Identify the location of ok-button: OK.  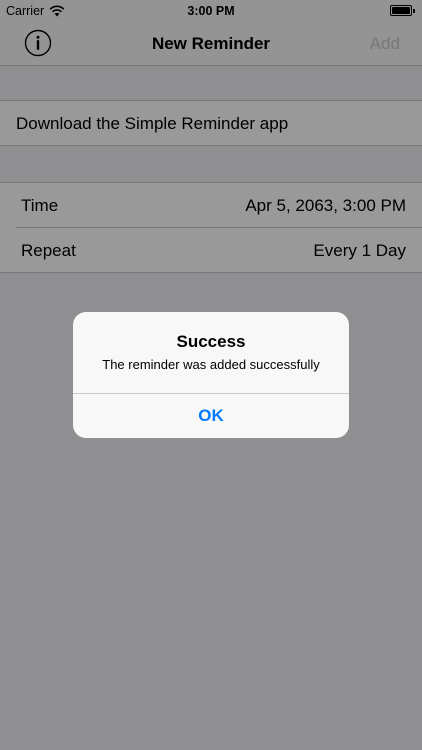
(211, 416).